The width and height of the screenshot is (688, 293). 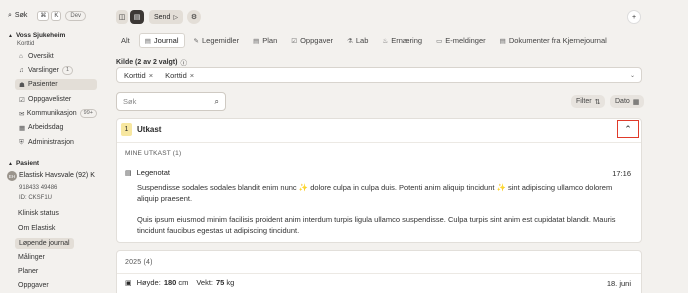 I want to click on date-button: Dato ▦, so click(x=627, y=101).